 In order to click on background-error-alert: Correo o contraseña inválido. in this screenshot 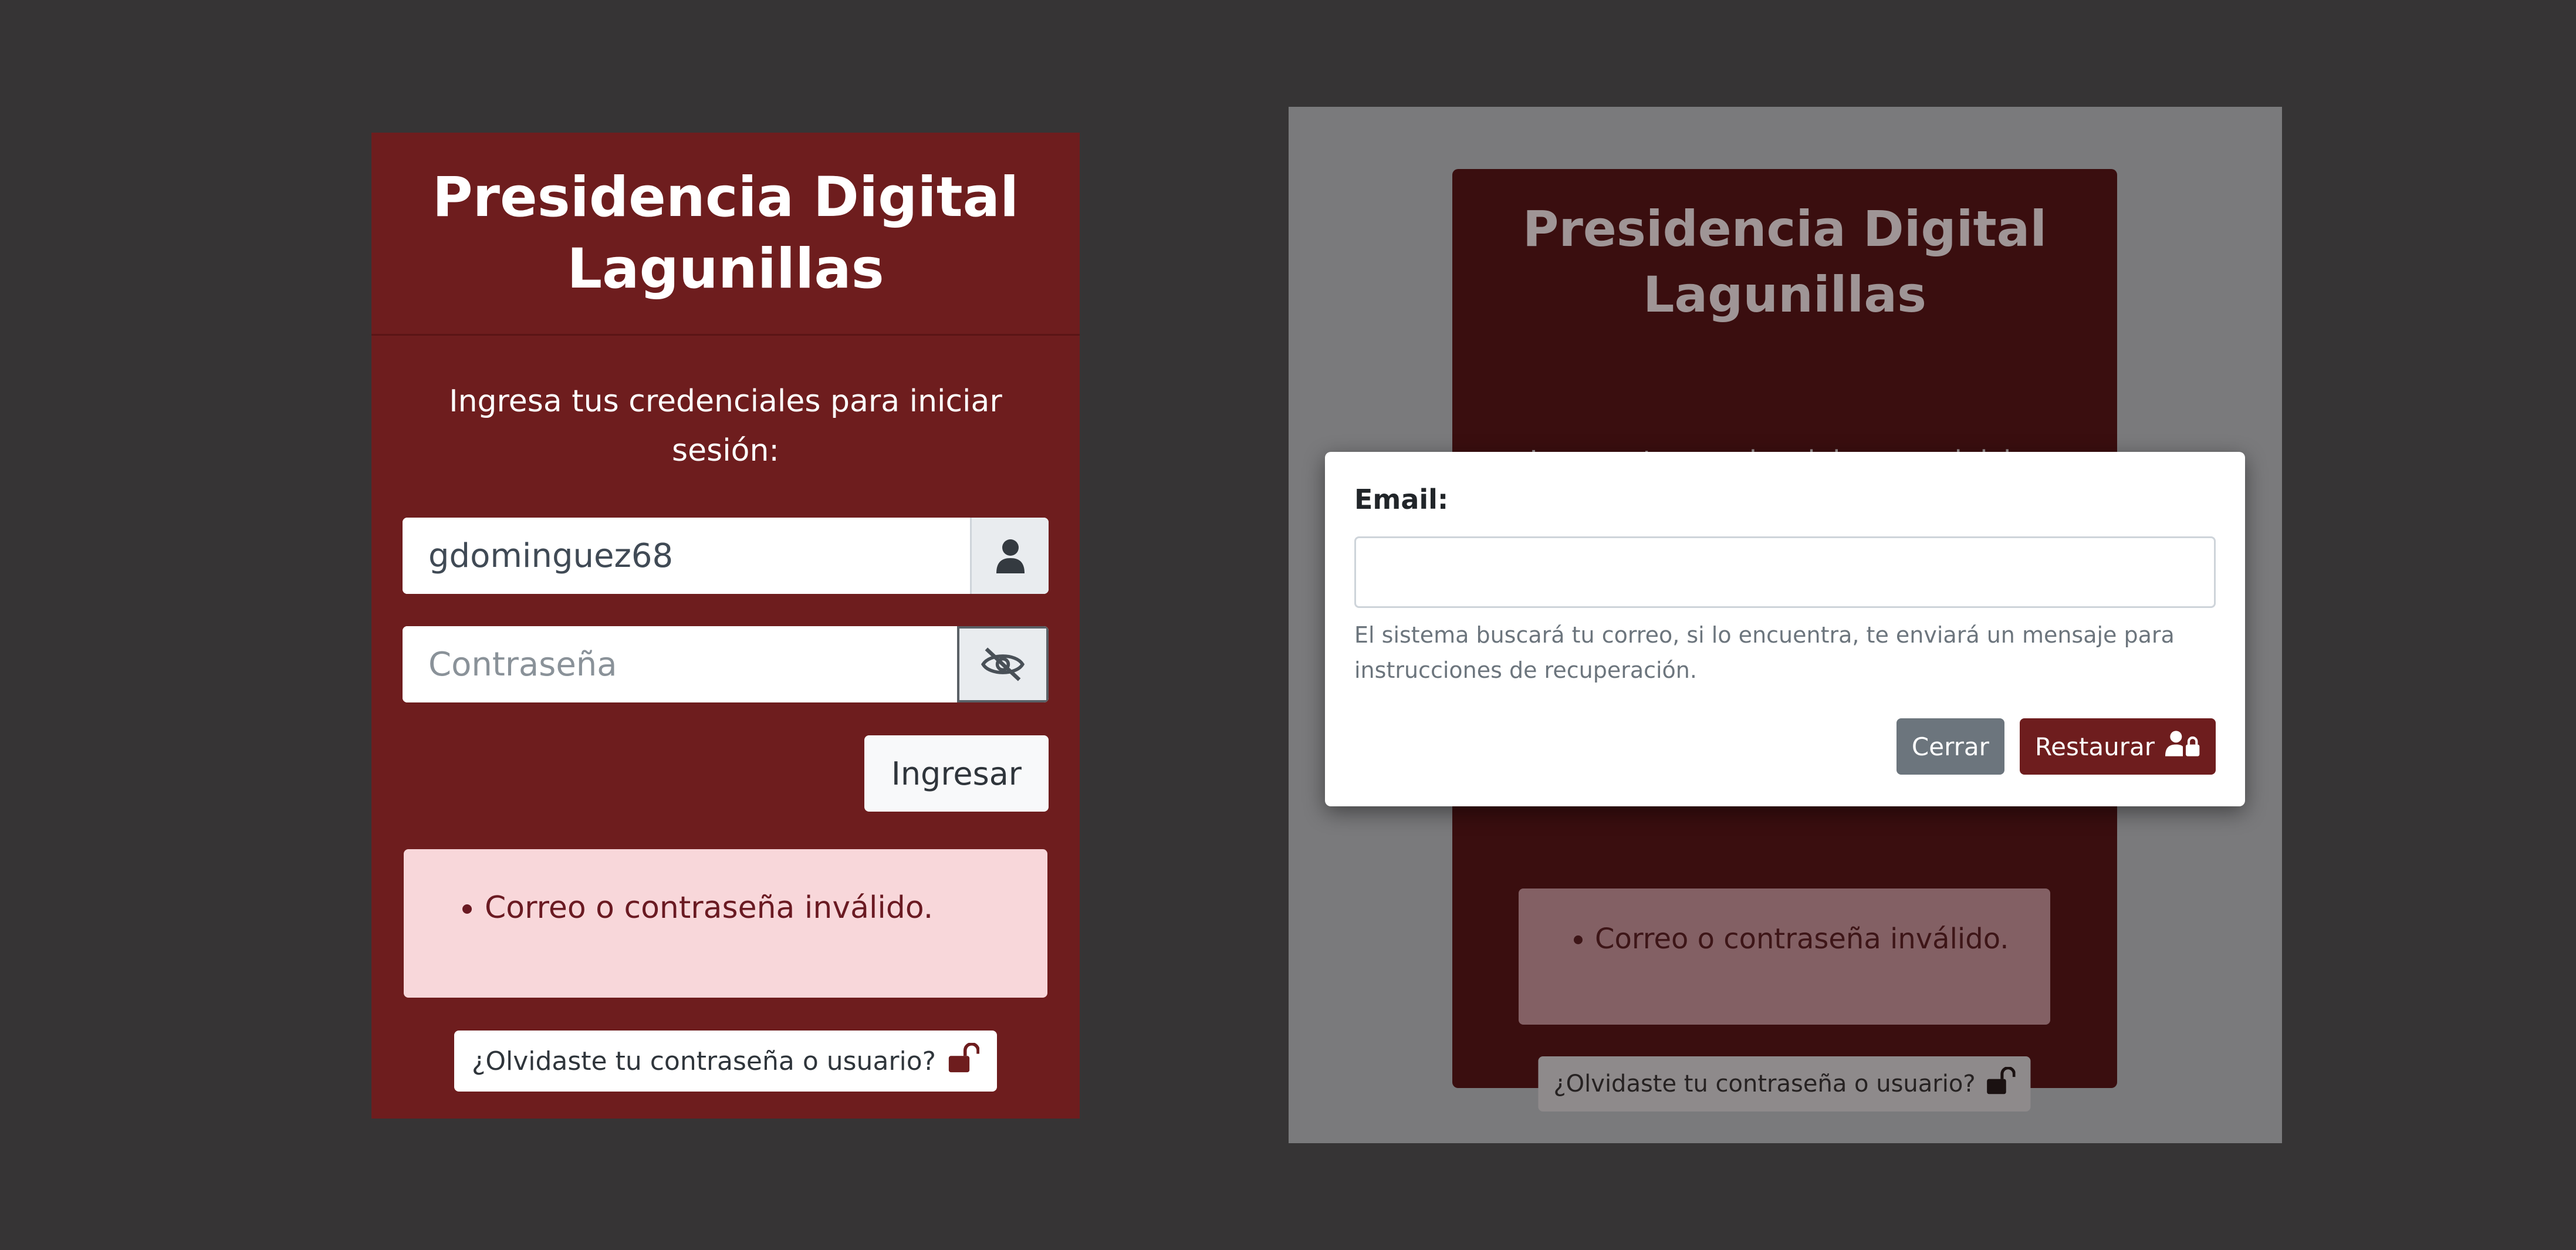, I will do `click(1784, 956)`.